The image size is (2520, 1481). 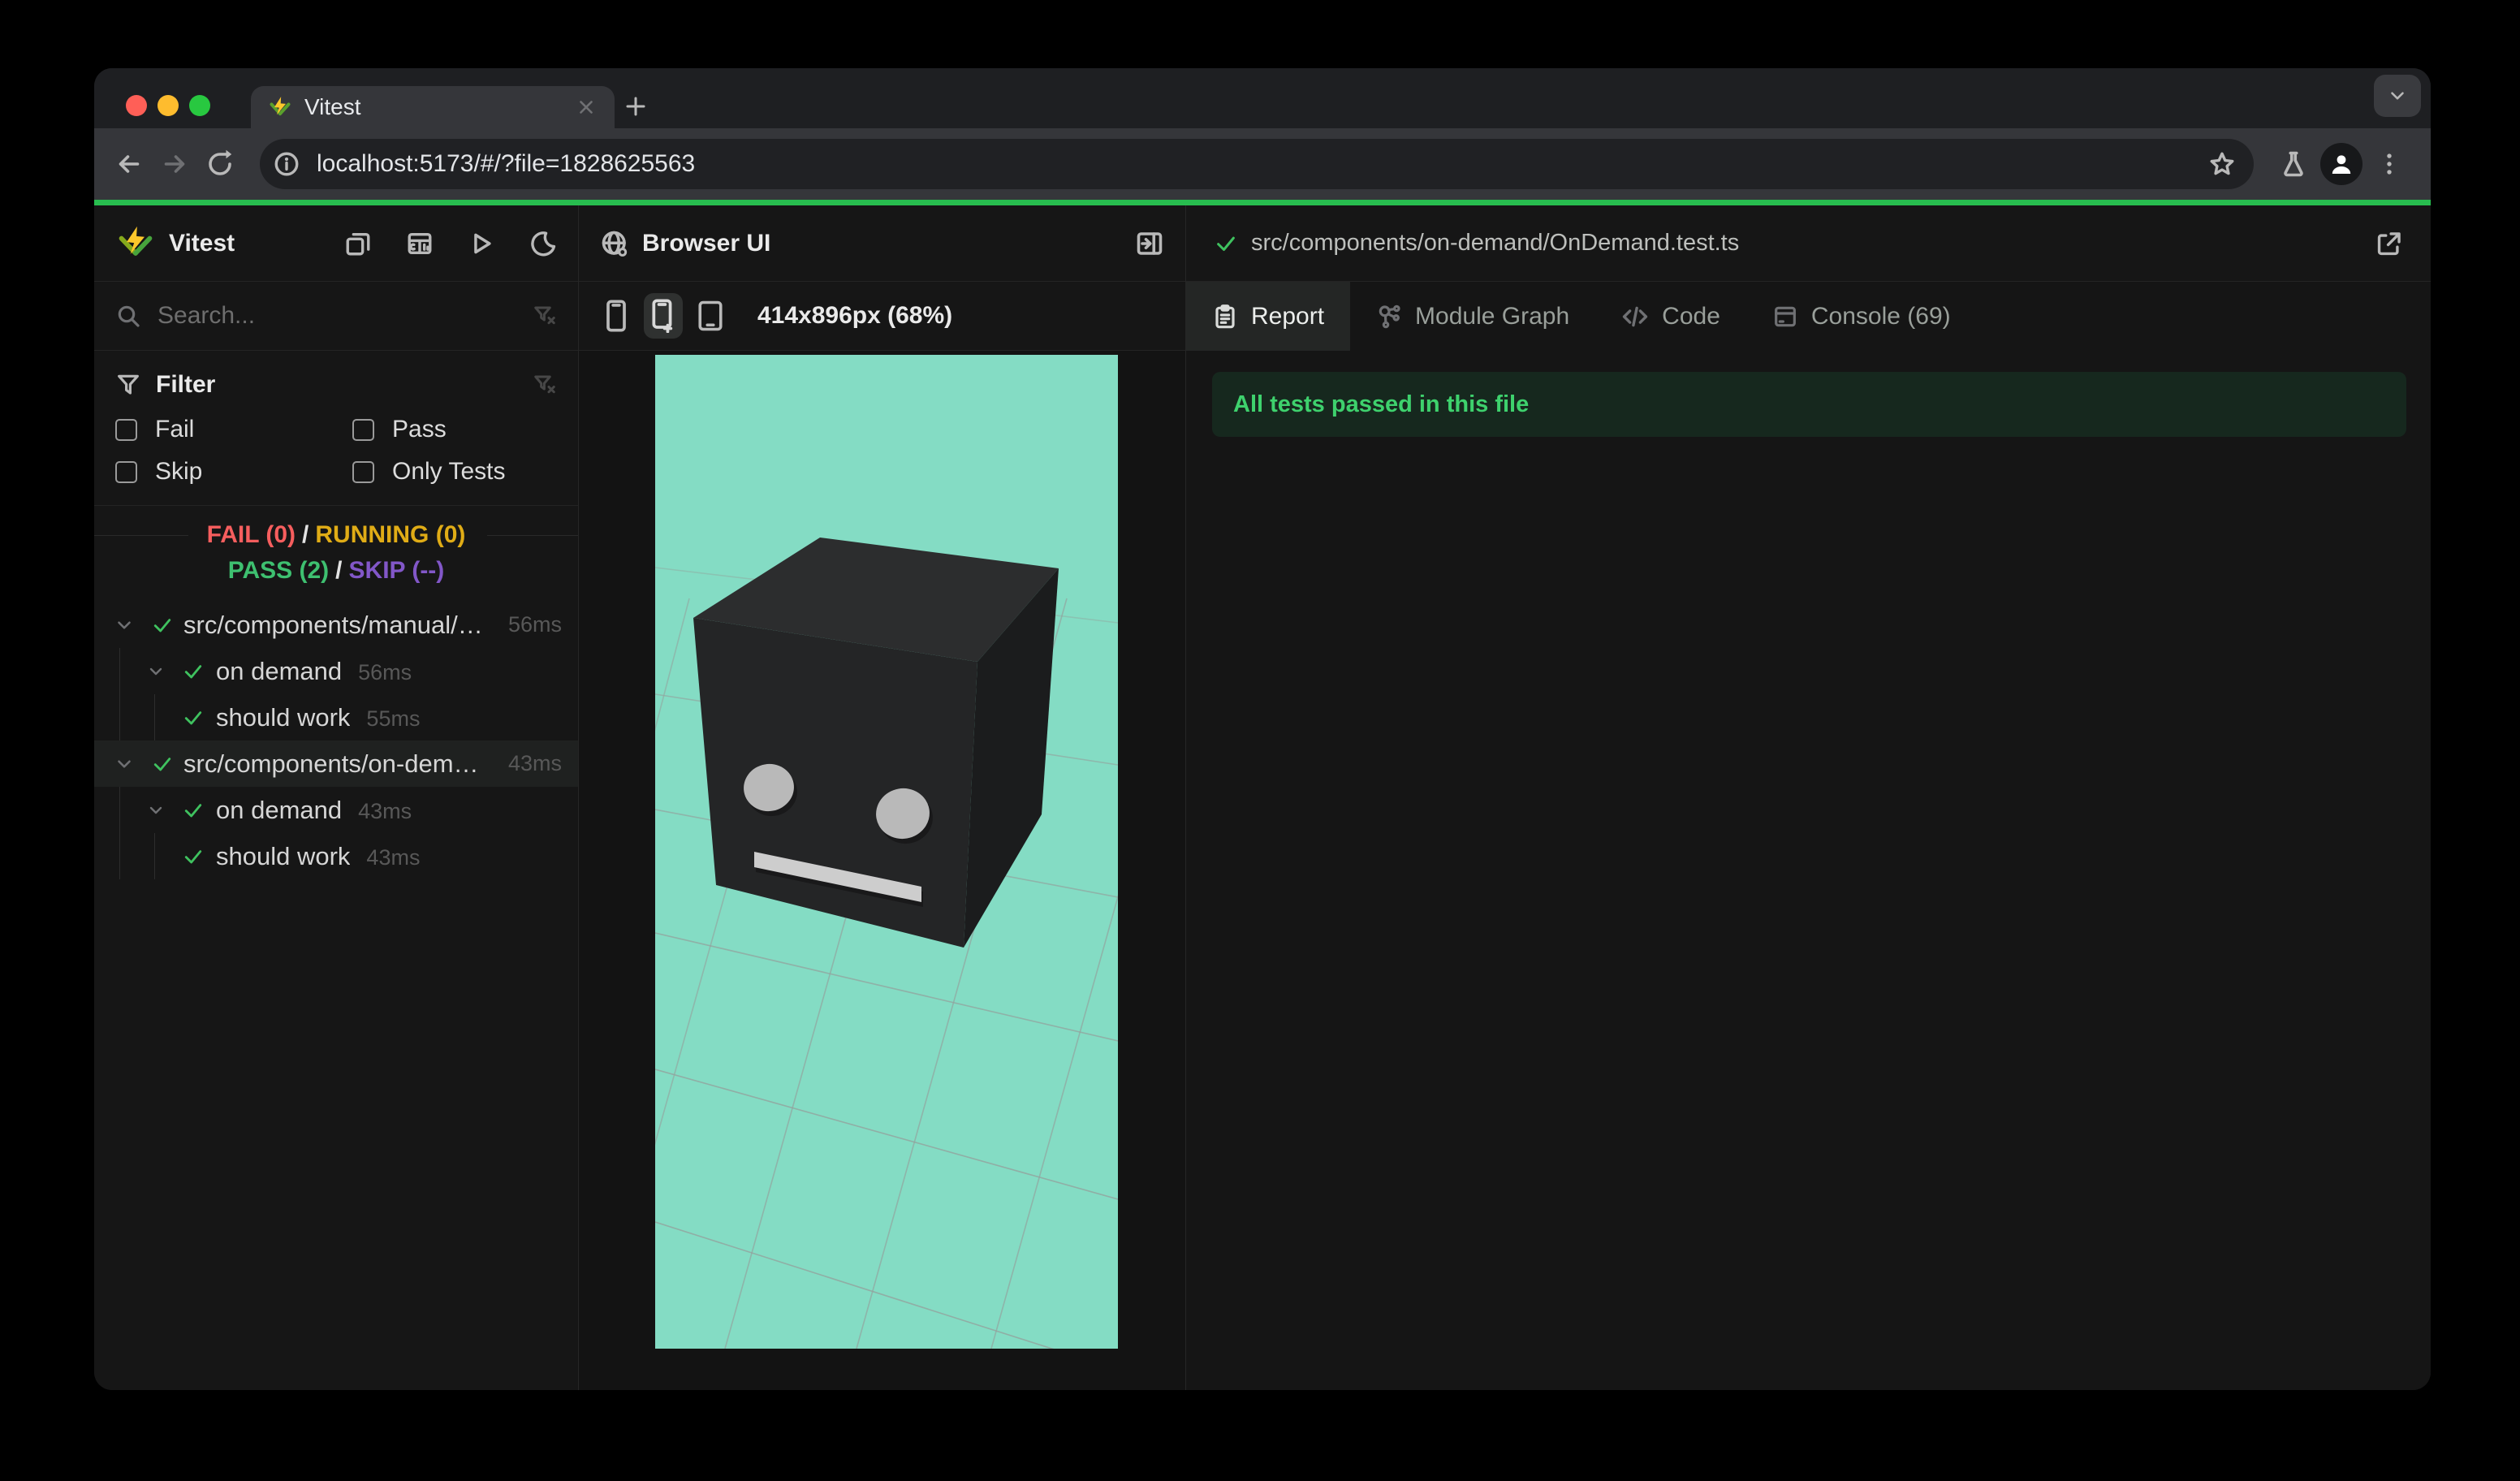 What do you see at coordinates (855, 315) in the screenshot?
I see `viewport-size-label: 414x896px (68%)` at bounding box center [855, 315].